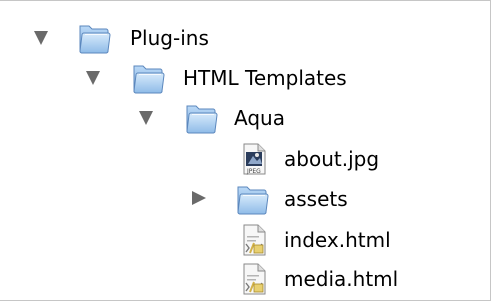  I want to click on tree-row-index-html: index.html, so click(245, 240).